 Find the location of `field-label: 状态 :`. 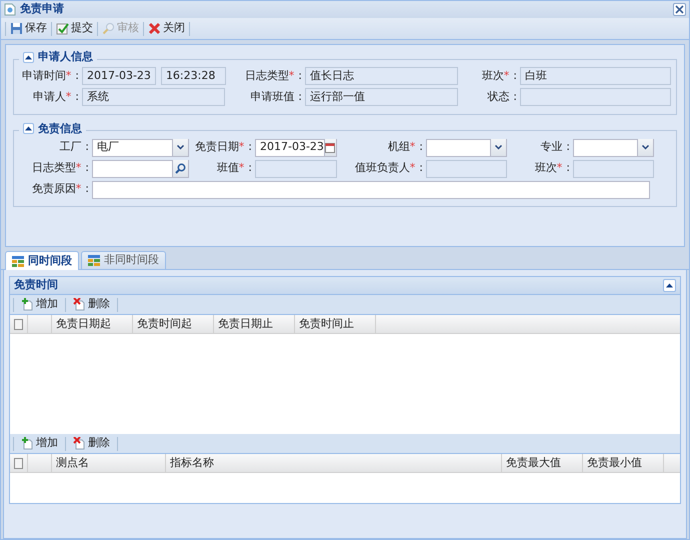

field-label: 状态 : is located at coordinates (502, 96).